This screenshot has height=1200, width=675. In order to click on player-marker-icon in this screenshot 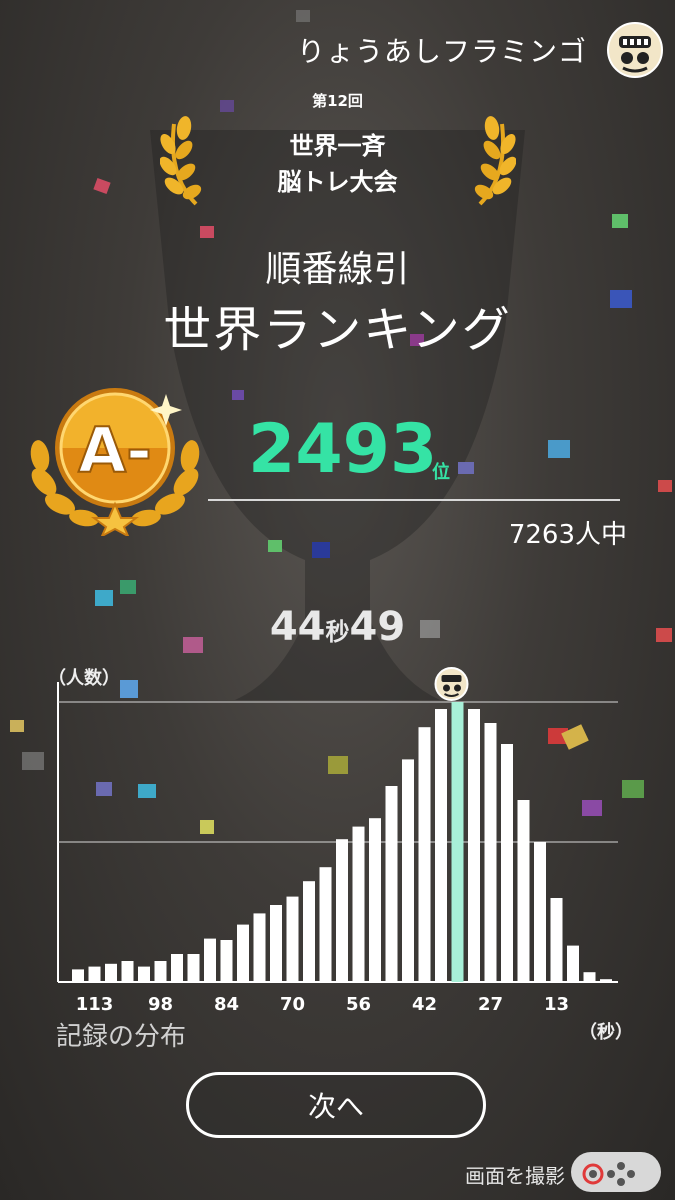, I will do `click(451, 684)`.